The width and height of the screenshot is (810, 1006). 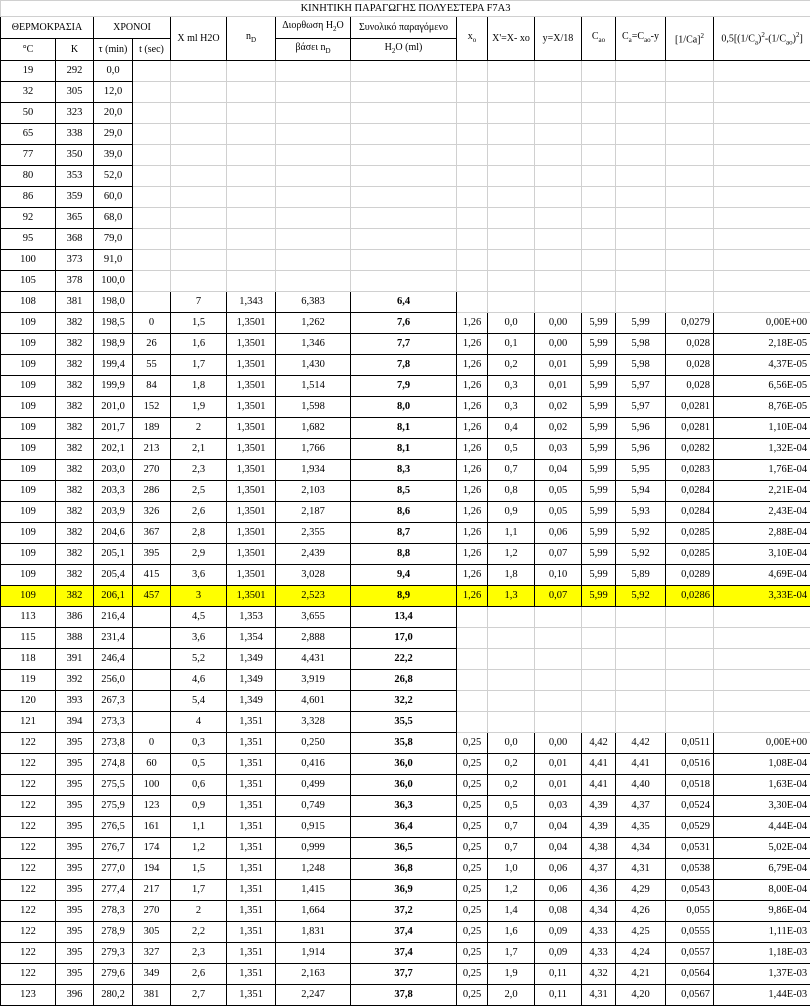 What do you see at coordinates (313, 953) in the screenshot?
I see `col-correction: 1,914` at bounding box center [313, 953].